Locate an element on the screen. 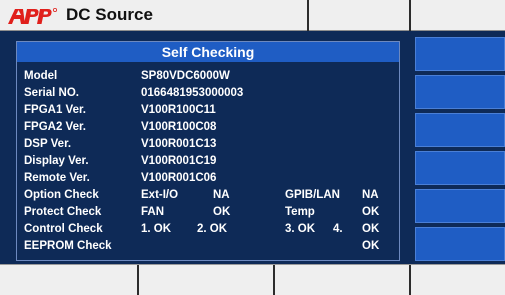  control-check-label: Control Check is located at coordinates (63, 229).